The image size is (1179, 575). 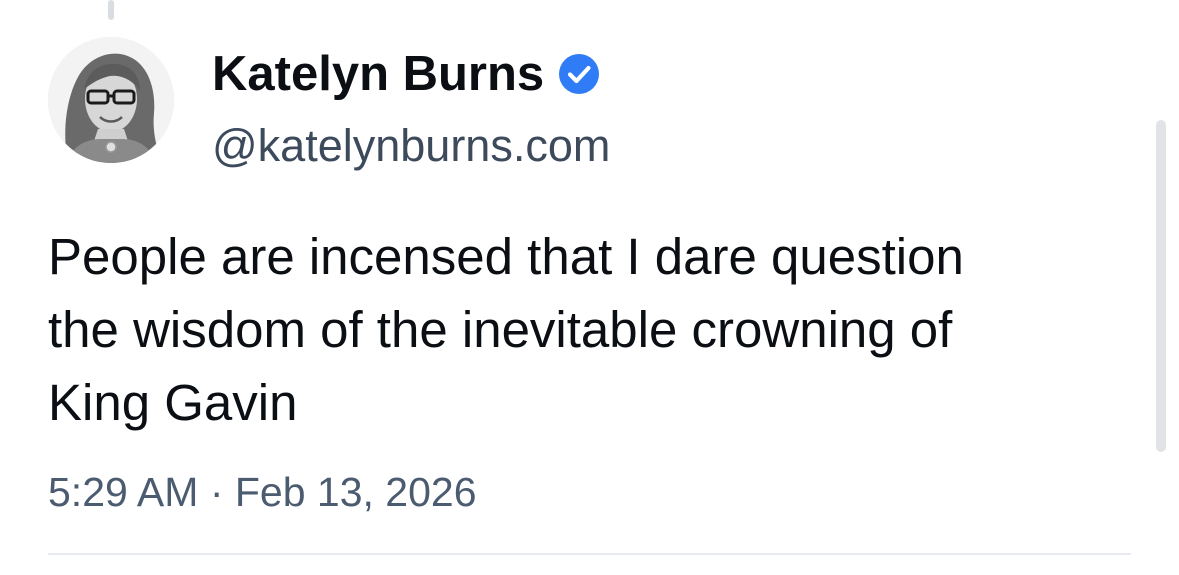 I want to click on scrollbar, so click(x=1161, y=286).